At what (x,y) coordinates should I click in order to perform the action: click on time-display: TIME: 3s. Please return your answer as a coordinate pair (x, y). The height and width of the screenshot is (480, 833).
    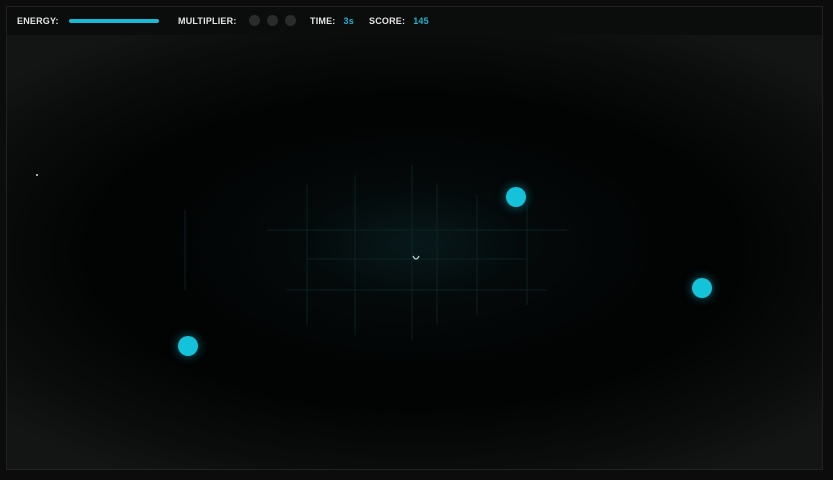
    Looking at the image, I should click on (332, 21).